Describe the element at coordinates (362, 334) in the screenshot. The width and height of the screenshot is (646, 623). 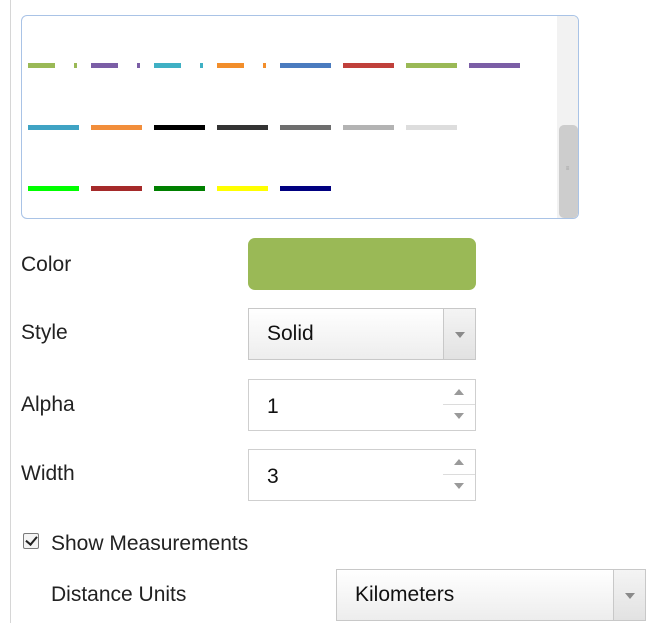
I see `style-select: Solid` at that location.